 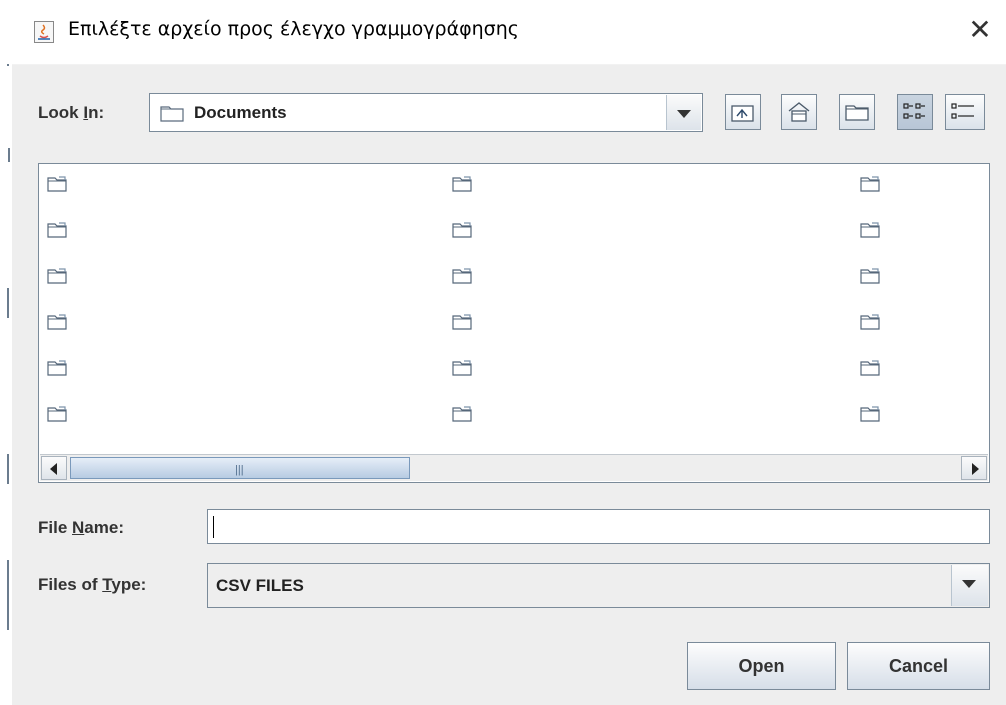 What do you see at coordinates (260, 585) in the screenshot?
I see `files-of-type-value: CSV FILES` at bounding box center [260, 585].